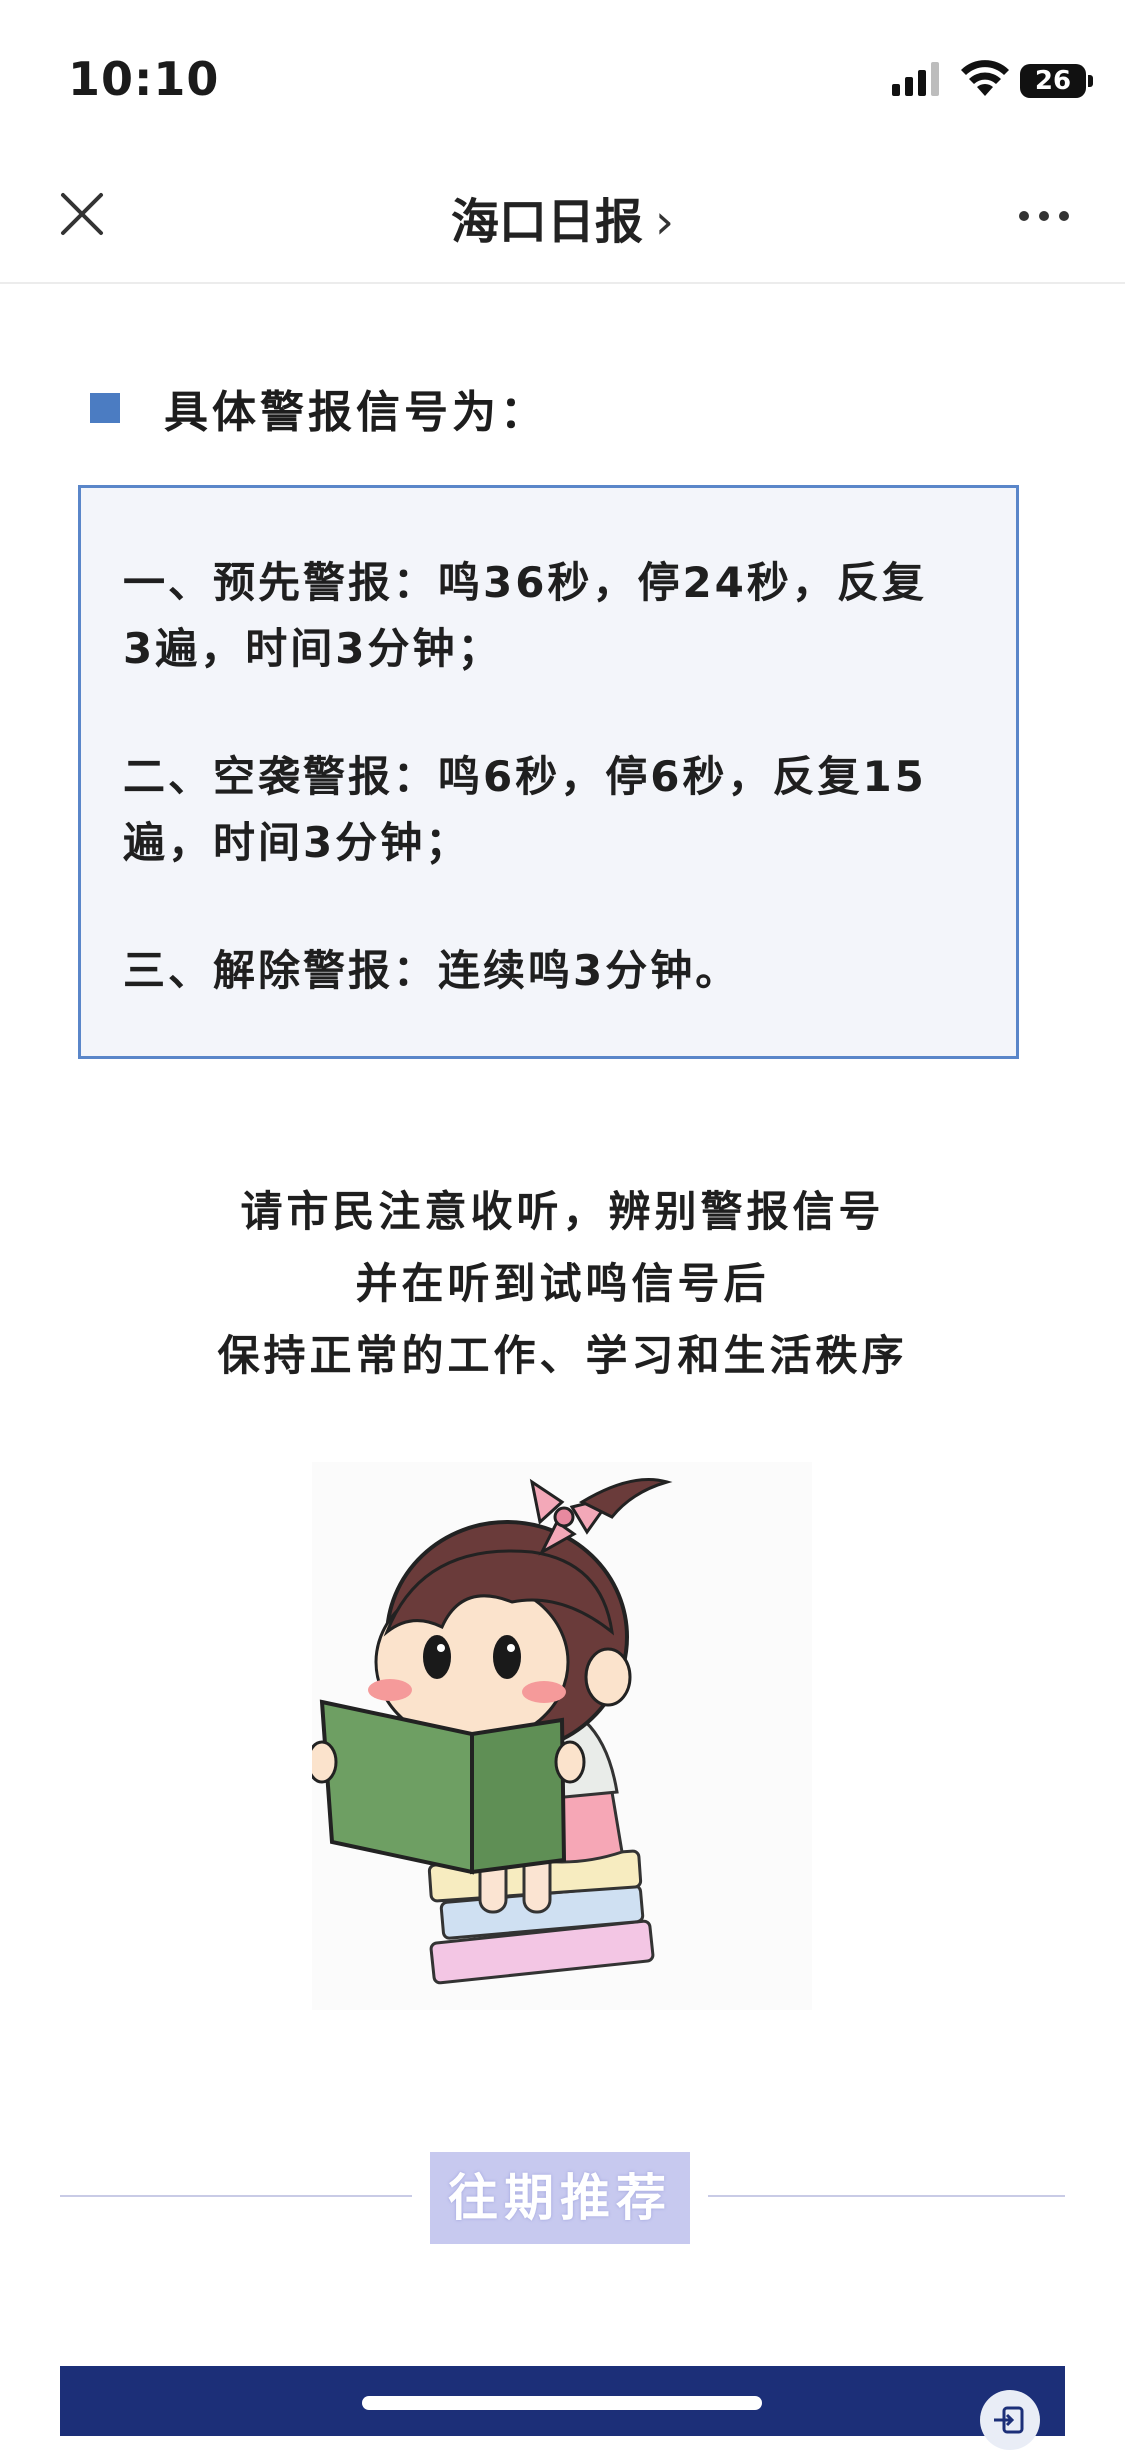 The height and width of the screenshot is (2450, 1125). What do you see at coordinates (1044, 216) in the screenshot?
I see `more-icon` at bounding box center [1044, 216].